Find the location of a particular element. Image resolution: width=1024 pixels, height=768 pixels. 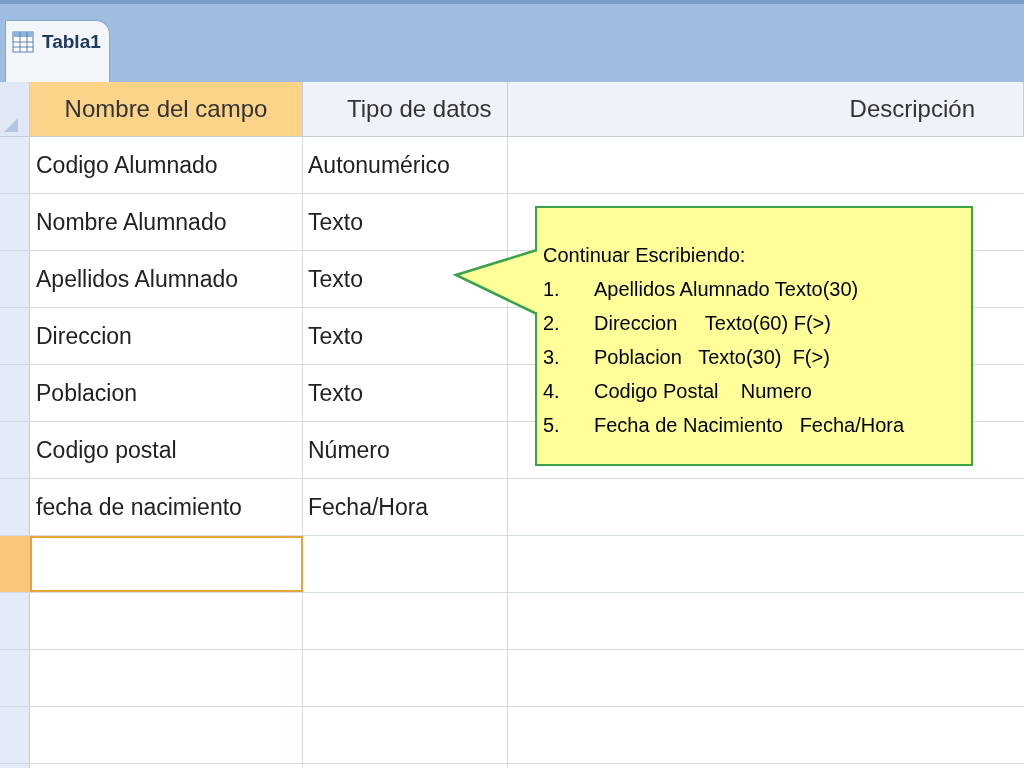

list-item: Codigo Postal Numero is located at coordinates (703, 391).